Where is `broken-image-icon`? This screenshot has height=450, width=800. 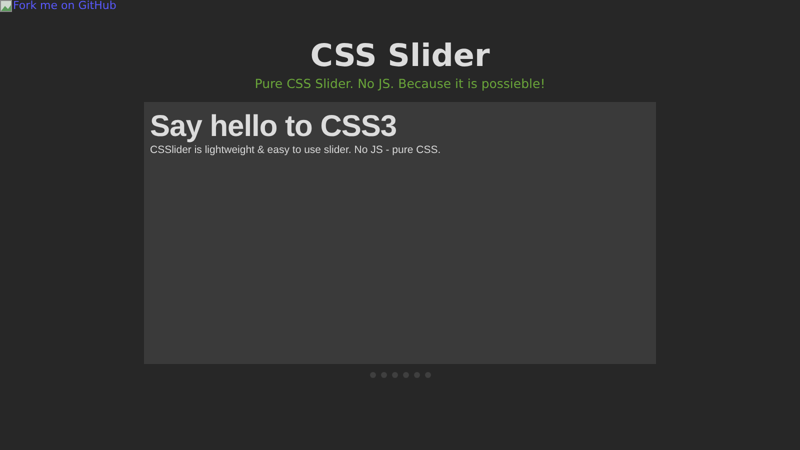 broken-image-icon is located at coordinates (6, 6).